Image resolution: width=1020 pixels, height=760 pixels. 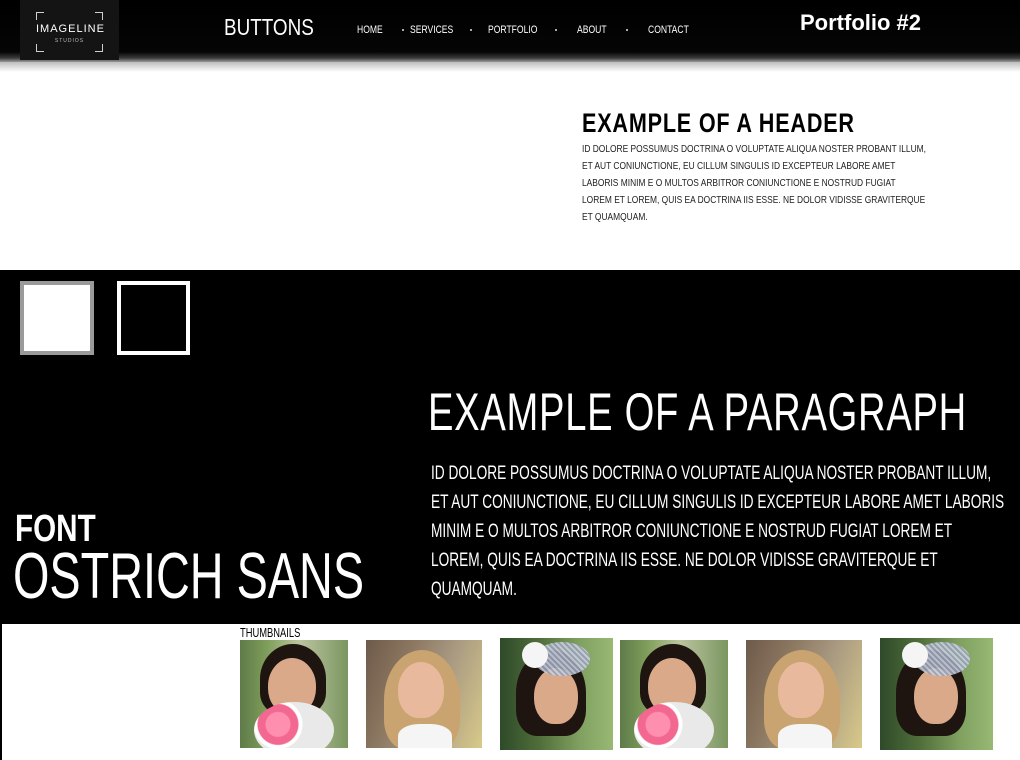 What do you see at coordinates (697, 412) in the screenshot?
I see `paragraph-example-title: EXAMPLE OF A PARAGRAPH` at bounding box center [697, 412].